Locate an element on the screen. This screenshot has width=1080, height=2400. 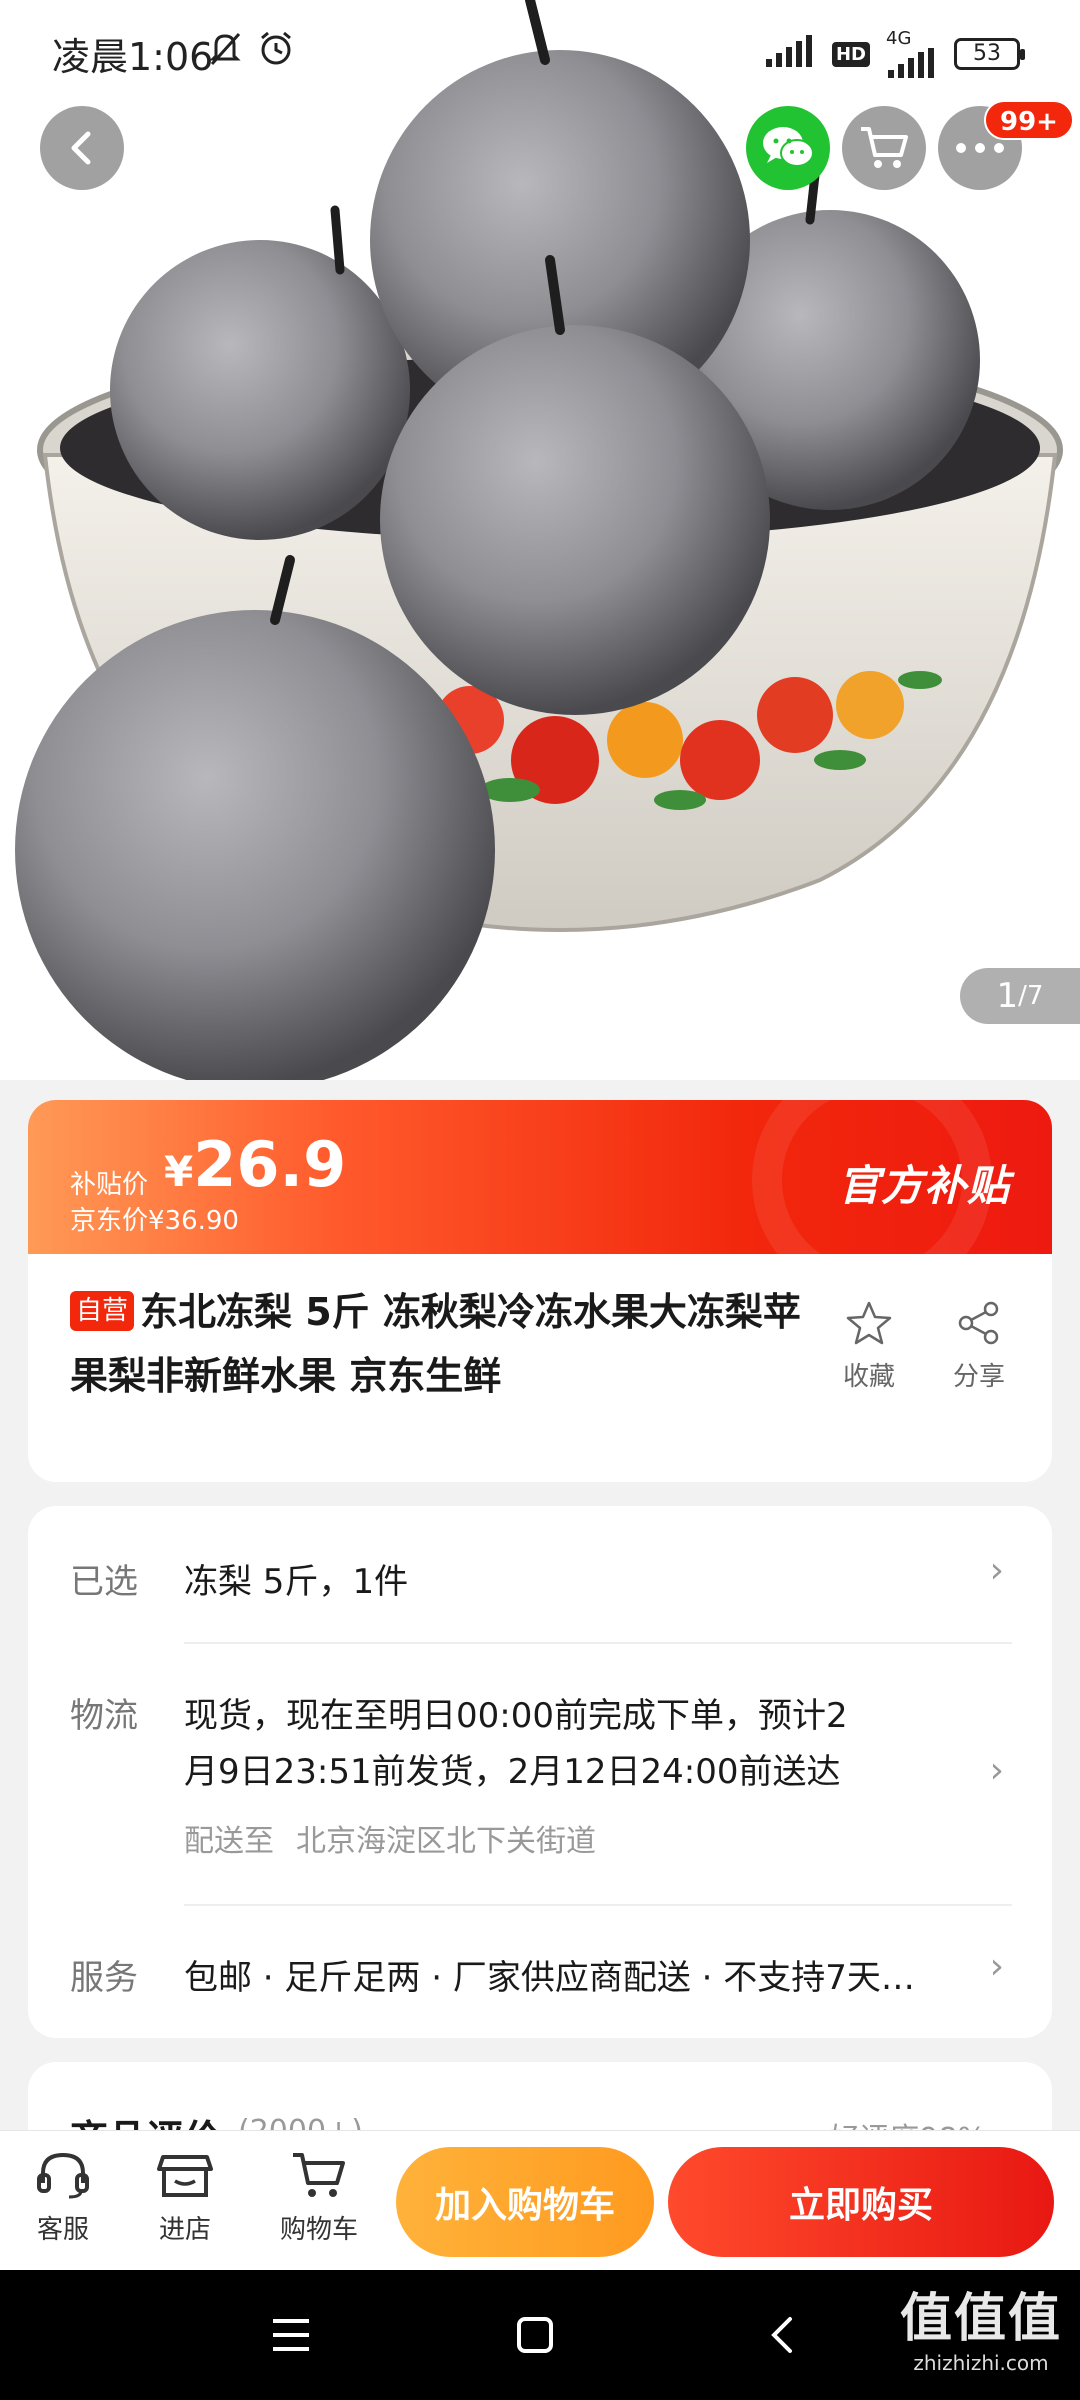
site-watermark: 值值值 zhizhizhi.com is located at coordinates (980, 2332).